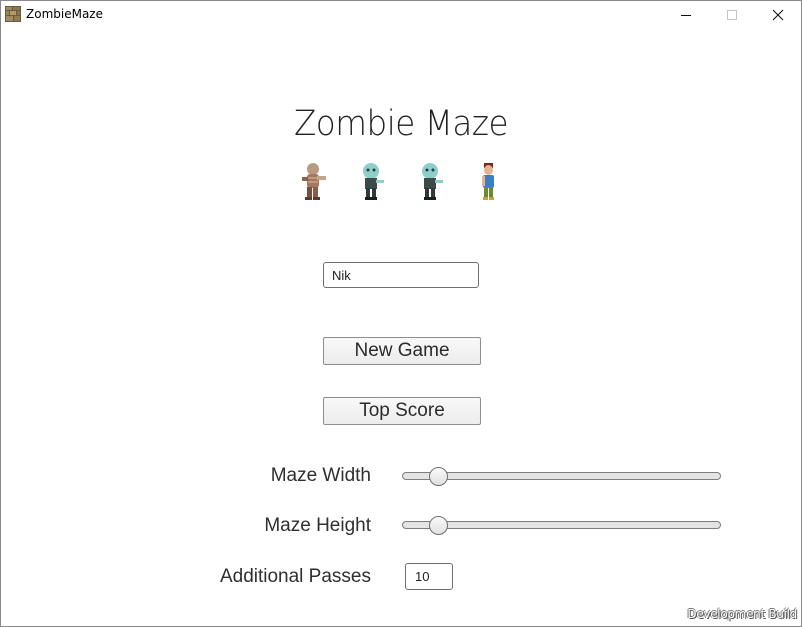 The height and width of the screenshot is (627, 802). Describe the element at coordinates (64, 14) in the screenshot. I see `window-title: ZombieMaze` at that location.